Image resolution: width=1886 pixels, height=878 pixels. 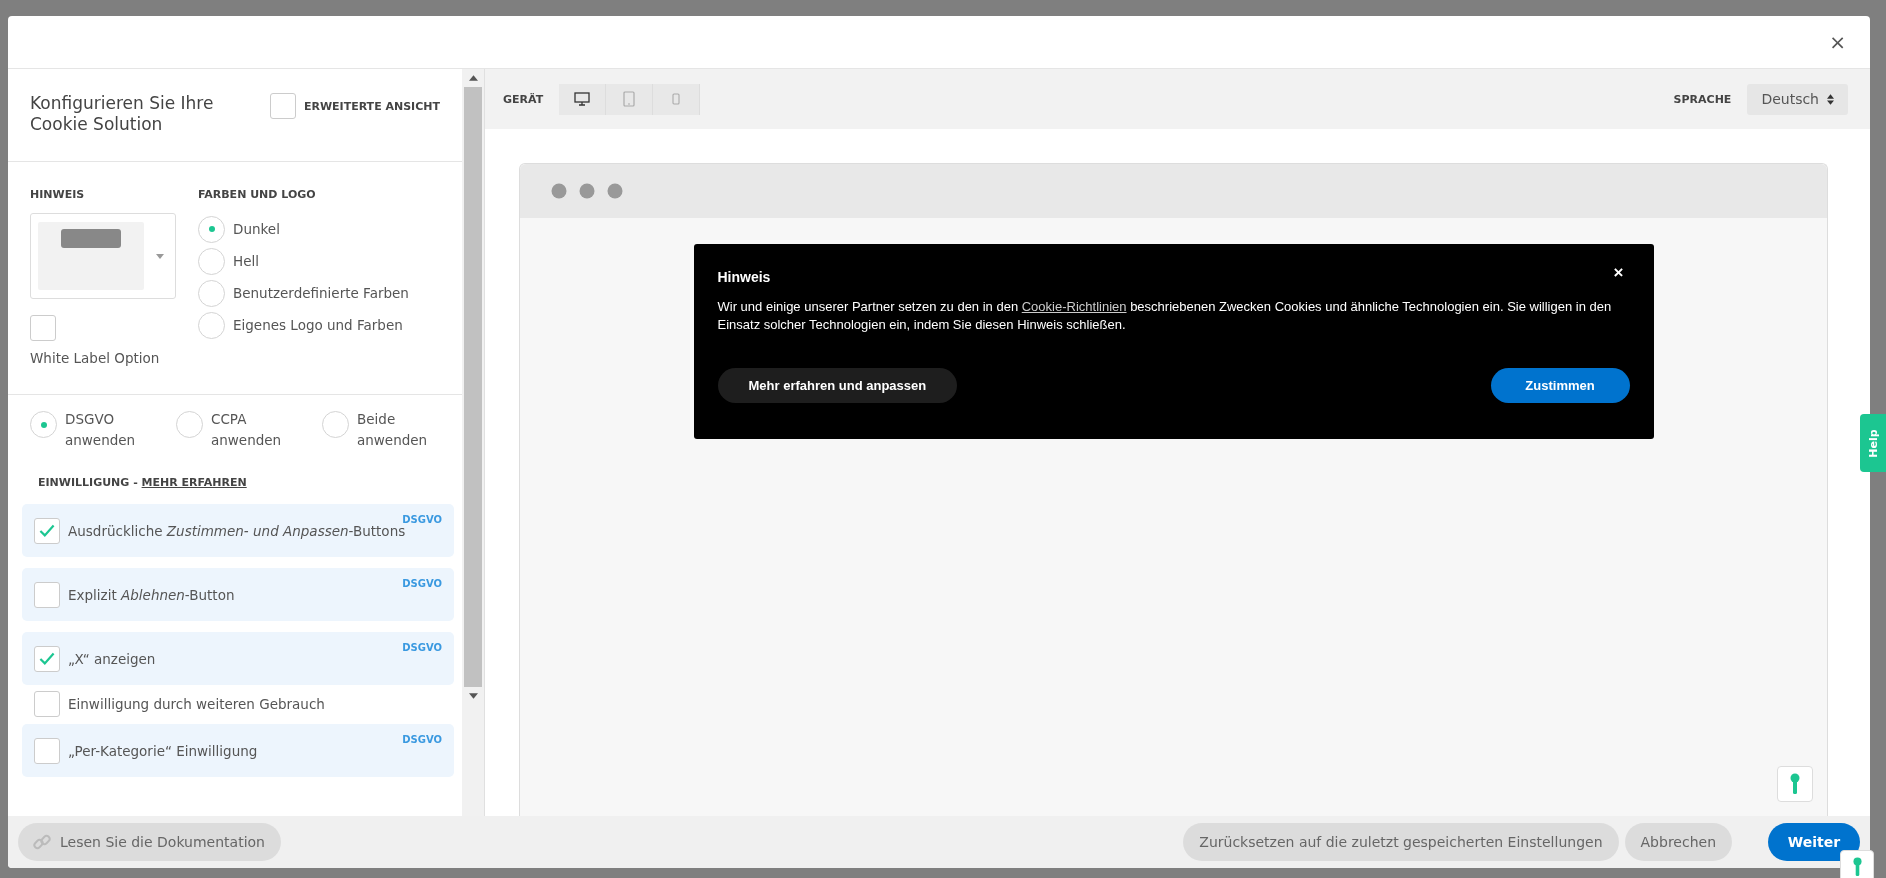 I want to click on radio-label: Beide anwenden, so click(x=393, y=430).